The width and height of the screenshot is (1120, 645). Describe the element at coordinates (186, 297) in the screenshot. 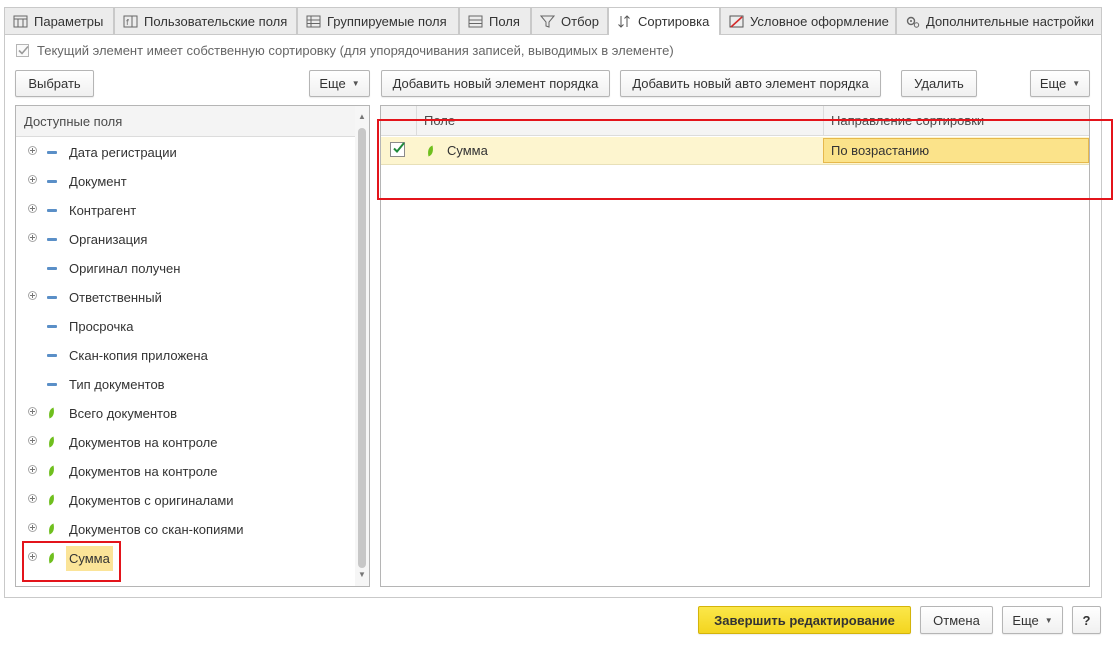

I see `tree-item: Ответственный` at that location.